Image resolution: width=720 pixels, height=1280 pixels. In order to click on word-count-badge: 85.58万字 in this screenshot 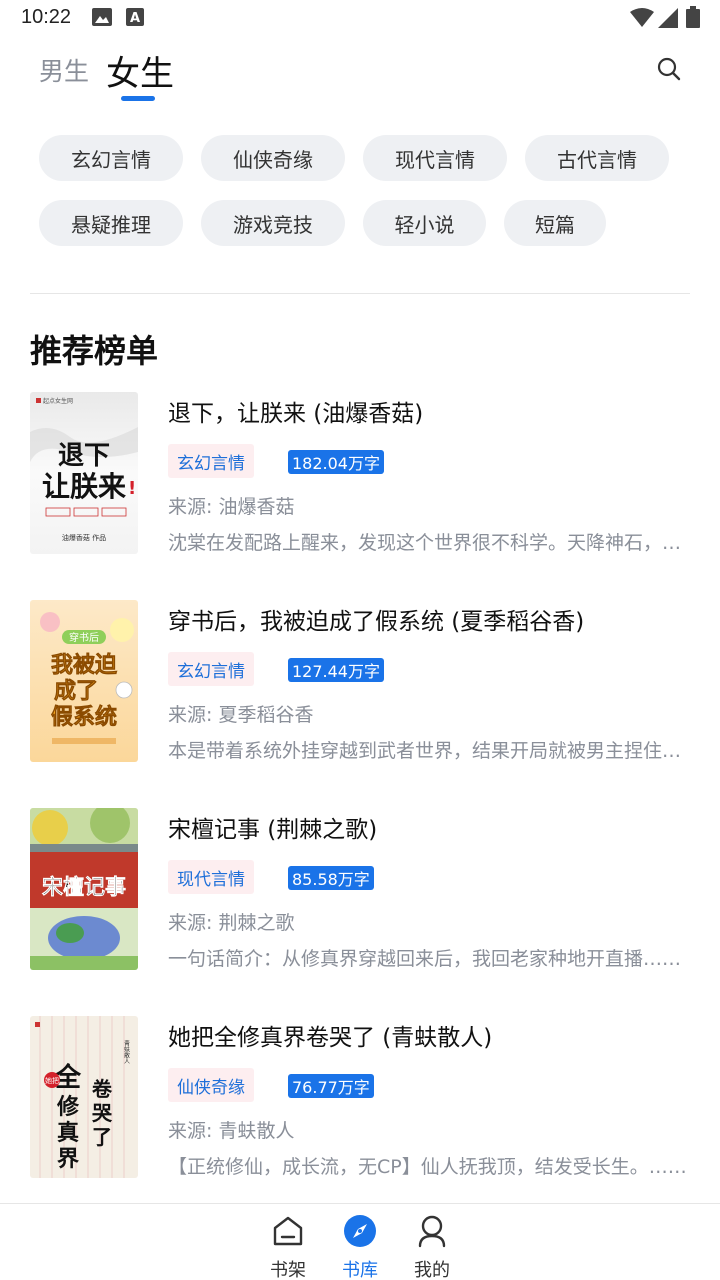, I will do `click(331, 878)`.